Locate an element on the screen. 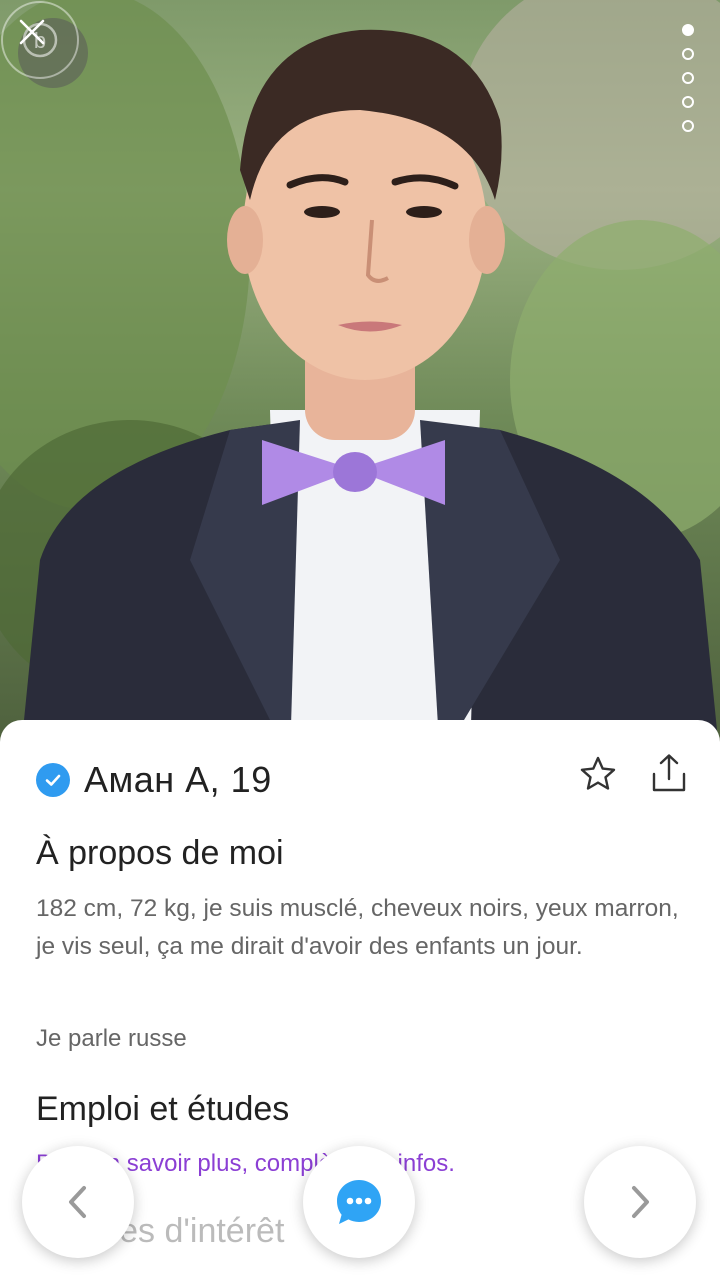  about-section-title: À propos de moi is located at coordinates (160, 853).